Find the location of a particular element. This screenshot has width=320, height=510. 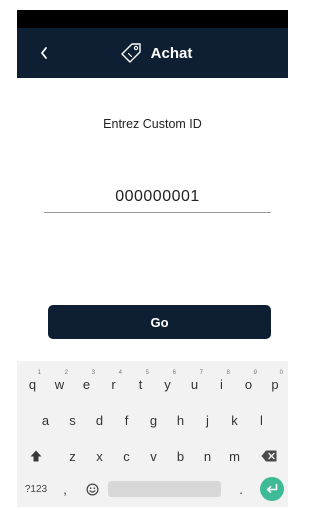

status-bar is located at coordinates (152, 19).